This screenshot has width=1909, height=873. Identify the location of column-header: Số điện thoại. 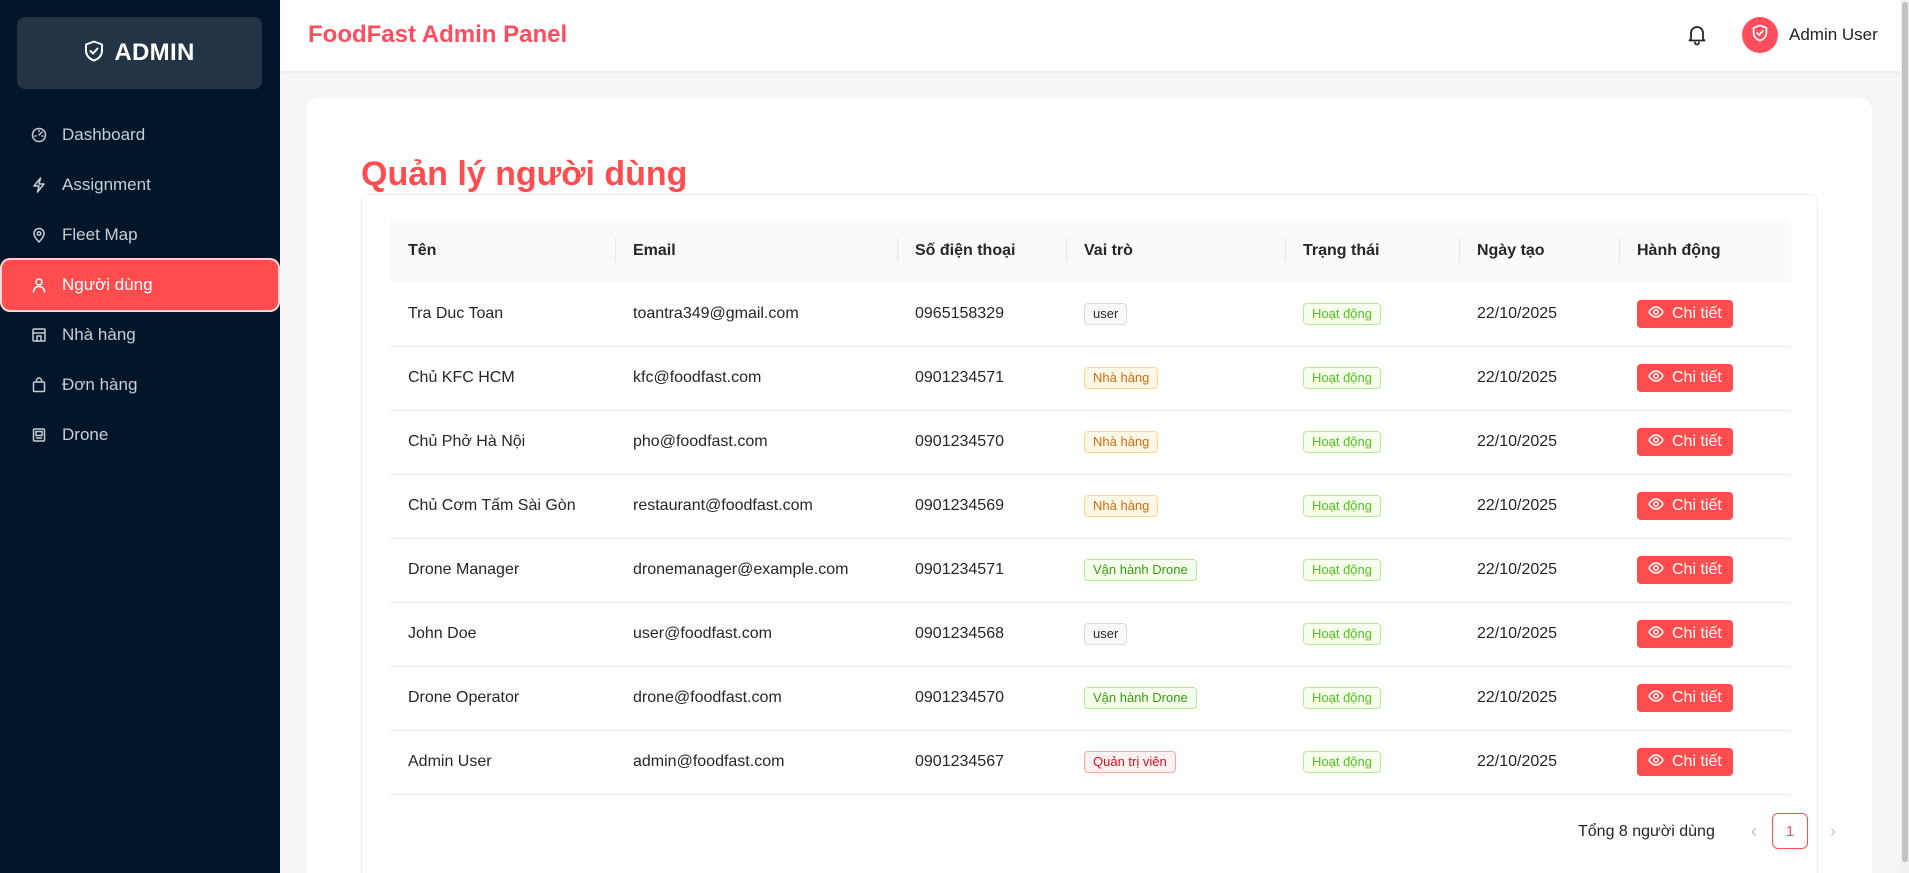
(981, 251).